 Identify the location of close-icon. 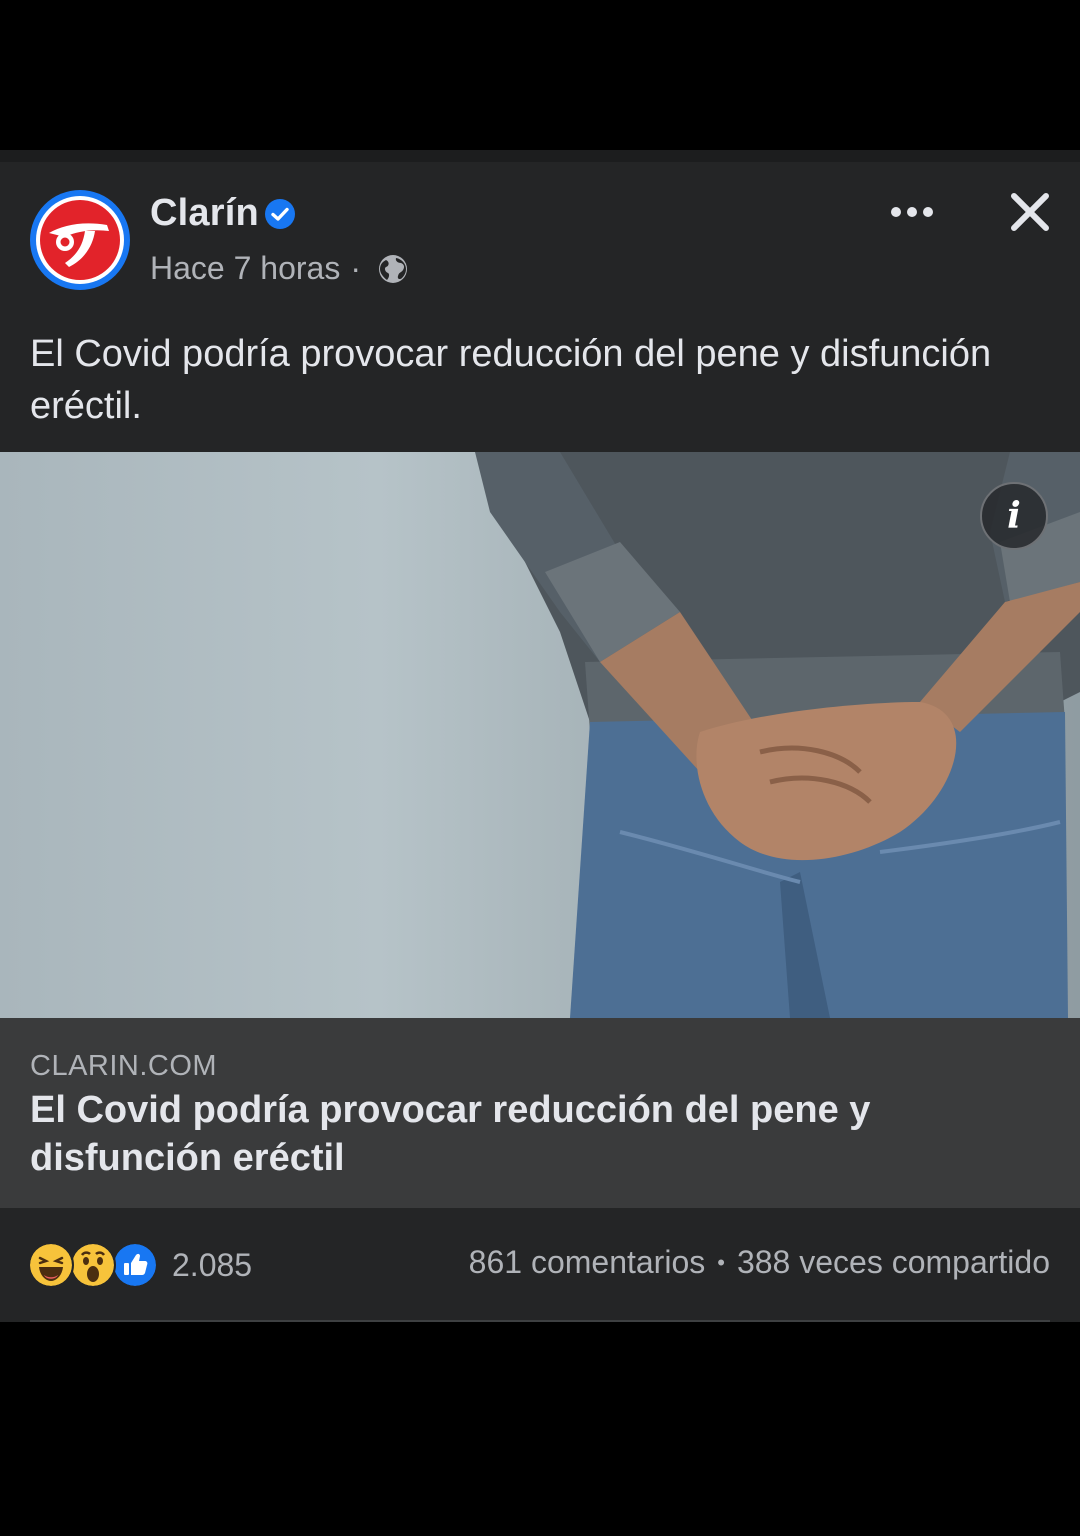
(1030, 212).